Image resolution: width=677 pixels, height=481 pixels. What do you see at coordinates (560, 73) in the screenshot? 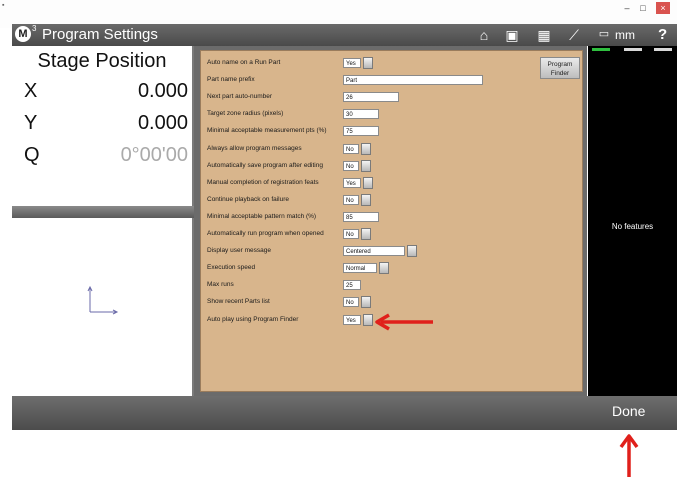
I see `program-finder-label-2: Finder` at bounding box center [560, 73].